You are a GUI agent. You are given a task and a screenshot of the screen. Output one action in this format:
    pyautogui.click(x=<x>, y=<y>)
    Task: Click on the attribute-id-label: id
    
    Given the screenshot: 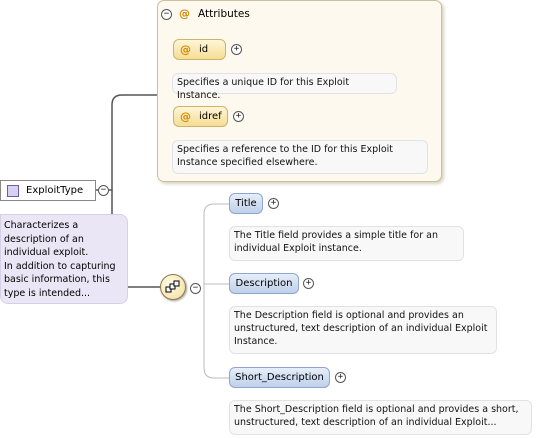 What is the action you would take?
    pyautogui.click(x=204, y=49)
    